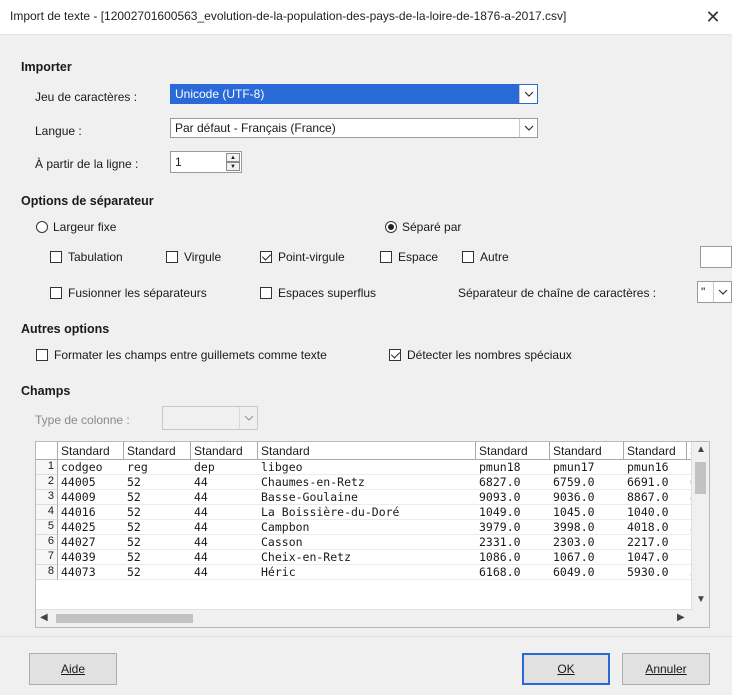 This screenshot has width=732, height=695. What do you see at coordinates (395, 355) in the screenshot?
I see `detect-special-checkbox` at bounding box center [395, 355].